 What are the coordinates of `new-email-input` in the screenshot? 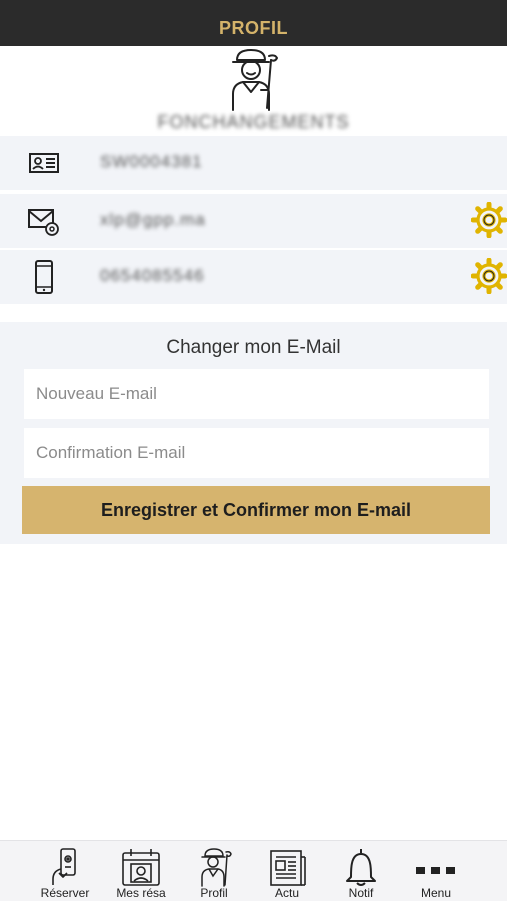 It's located at (256, 394).